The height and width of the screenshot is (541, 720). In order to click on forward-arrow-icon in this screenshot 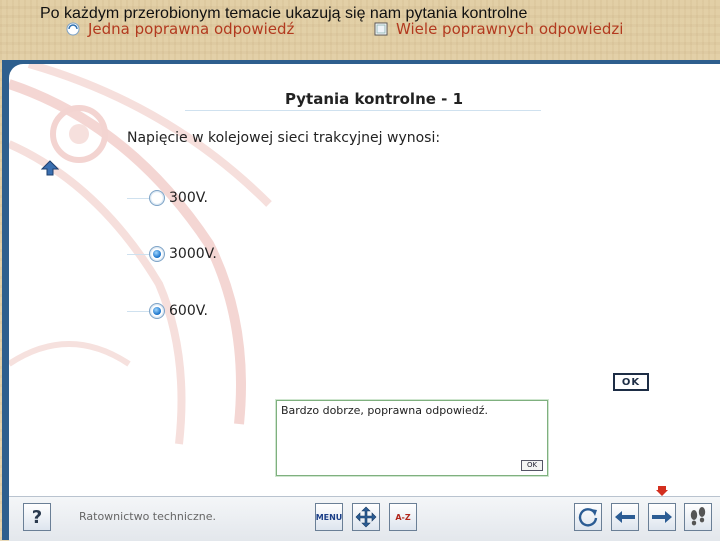, I will do `click(662, 517)`.